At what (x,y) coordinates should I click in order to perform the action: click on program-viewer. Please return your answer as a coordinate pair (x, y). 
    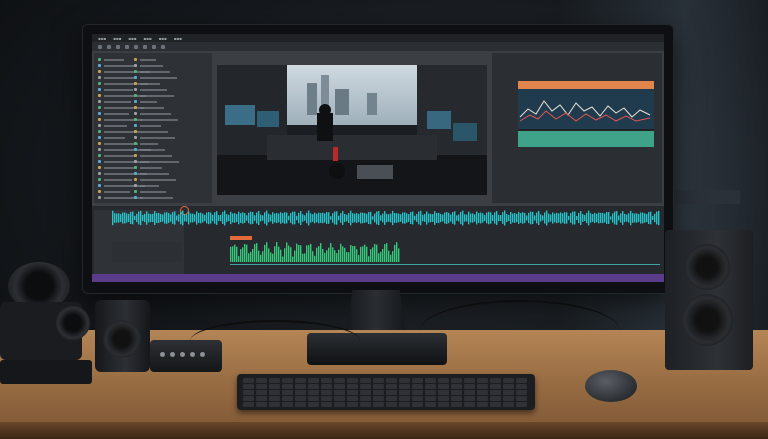
    Looking at the image, I should click on (352, 130).